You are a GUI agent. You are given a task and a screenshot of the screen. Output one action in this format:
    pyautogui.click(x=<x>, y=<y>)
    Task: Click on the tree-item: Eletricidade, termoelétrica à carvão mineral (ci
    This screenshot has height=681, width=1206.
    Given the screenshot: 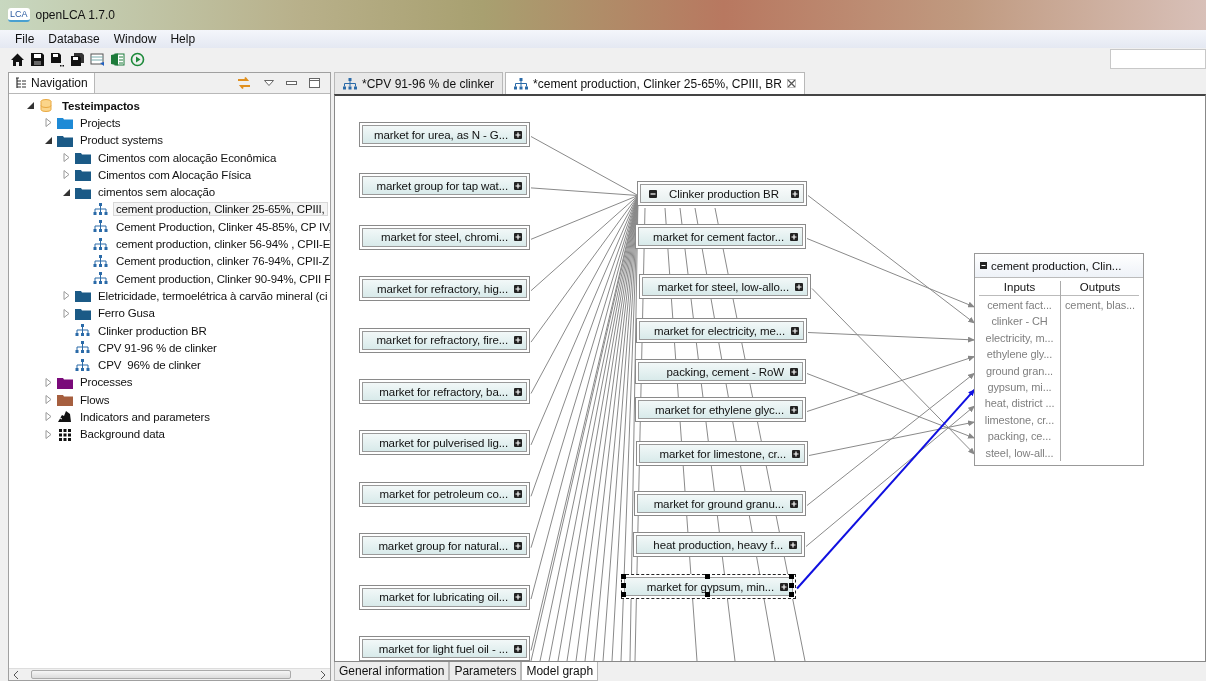 What is the action you would take?
    pyautogui.click(x=212, y=295)
    